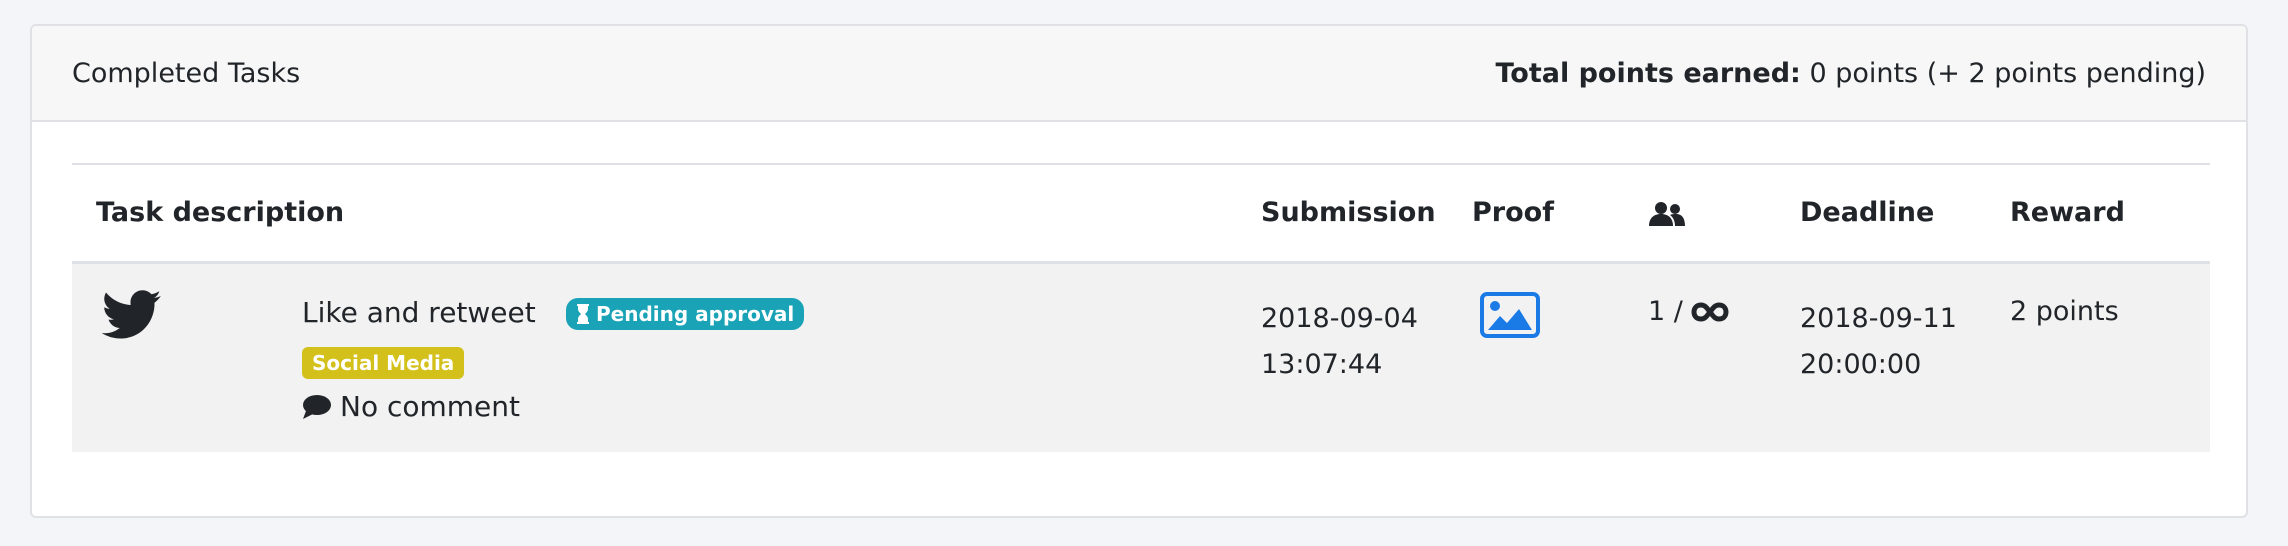 This screenshot has height=546, width=2288. I want to click on users-icon, so click(1667, 214).